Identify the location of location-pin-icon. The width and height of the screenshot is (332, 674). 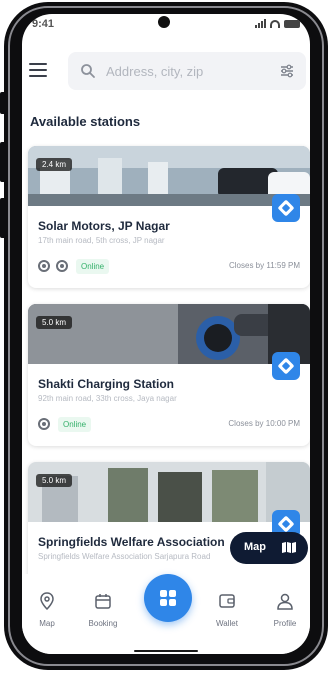
(47, 601).